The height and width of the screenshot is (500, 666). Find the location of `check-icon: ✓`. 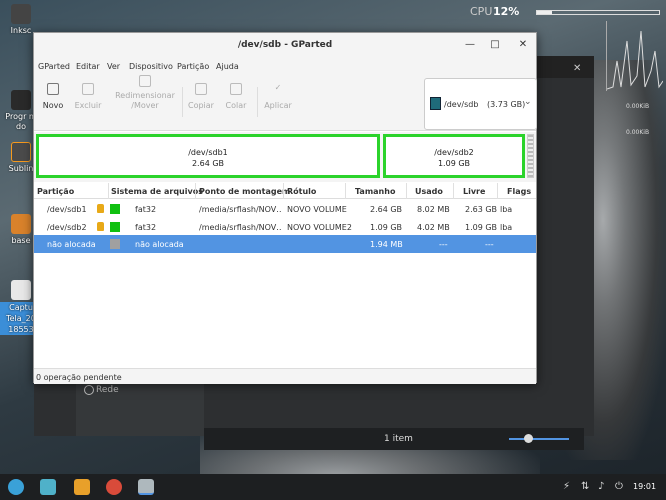

check-icon: ✓ is located at coordinates (278, 87).